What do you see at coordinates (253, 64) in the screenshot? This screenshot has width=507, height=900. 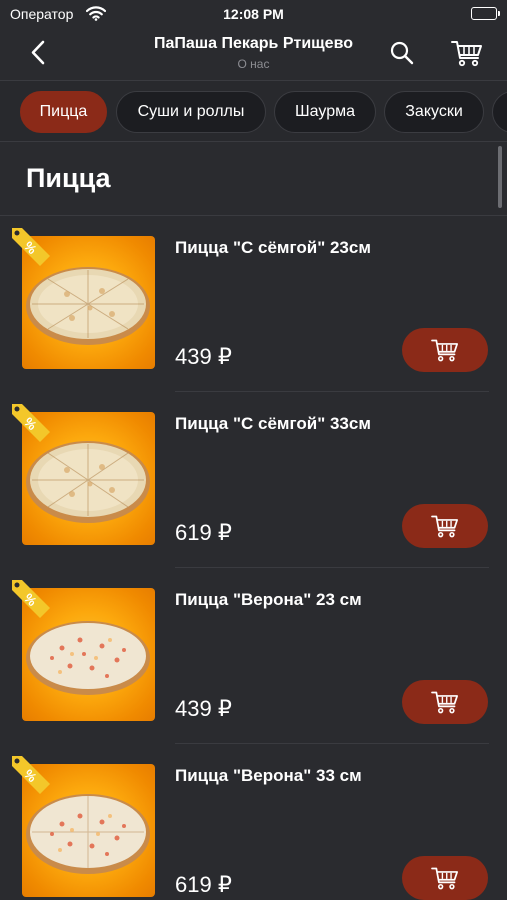 I see `about-link: О нас` at bounding box center [253, 64].